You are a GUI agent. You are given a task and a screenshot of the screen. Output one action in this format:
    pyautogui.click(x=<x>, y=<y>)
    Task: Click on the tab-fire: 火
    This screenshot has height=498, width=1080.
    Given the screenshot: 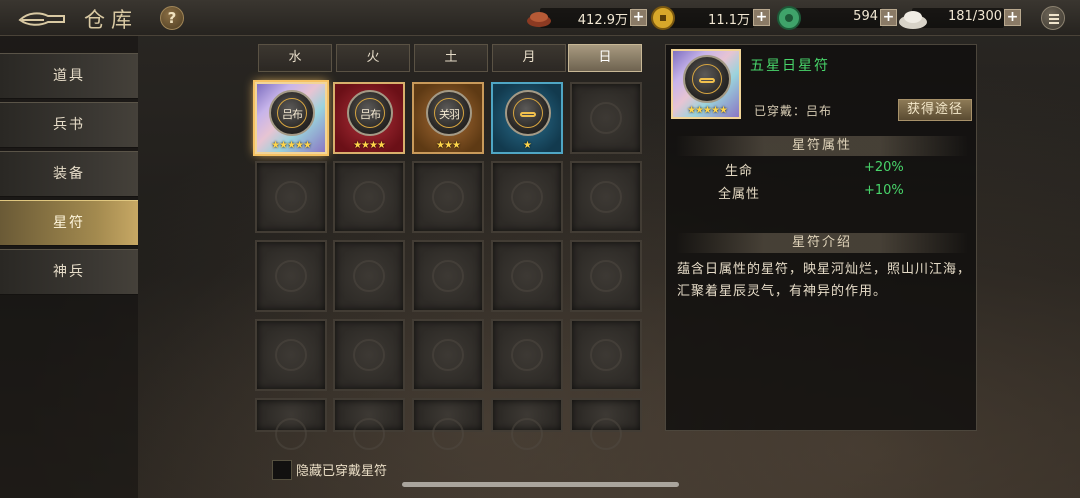 What is the action you would take?
    pyautogui.click(x=373, y=58)
    